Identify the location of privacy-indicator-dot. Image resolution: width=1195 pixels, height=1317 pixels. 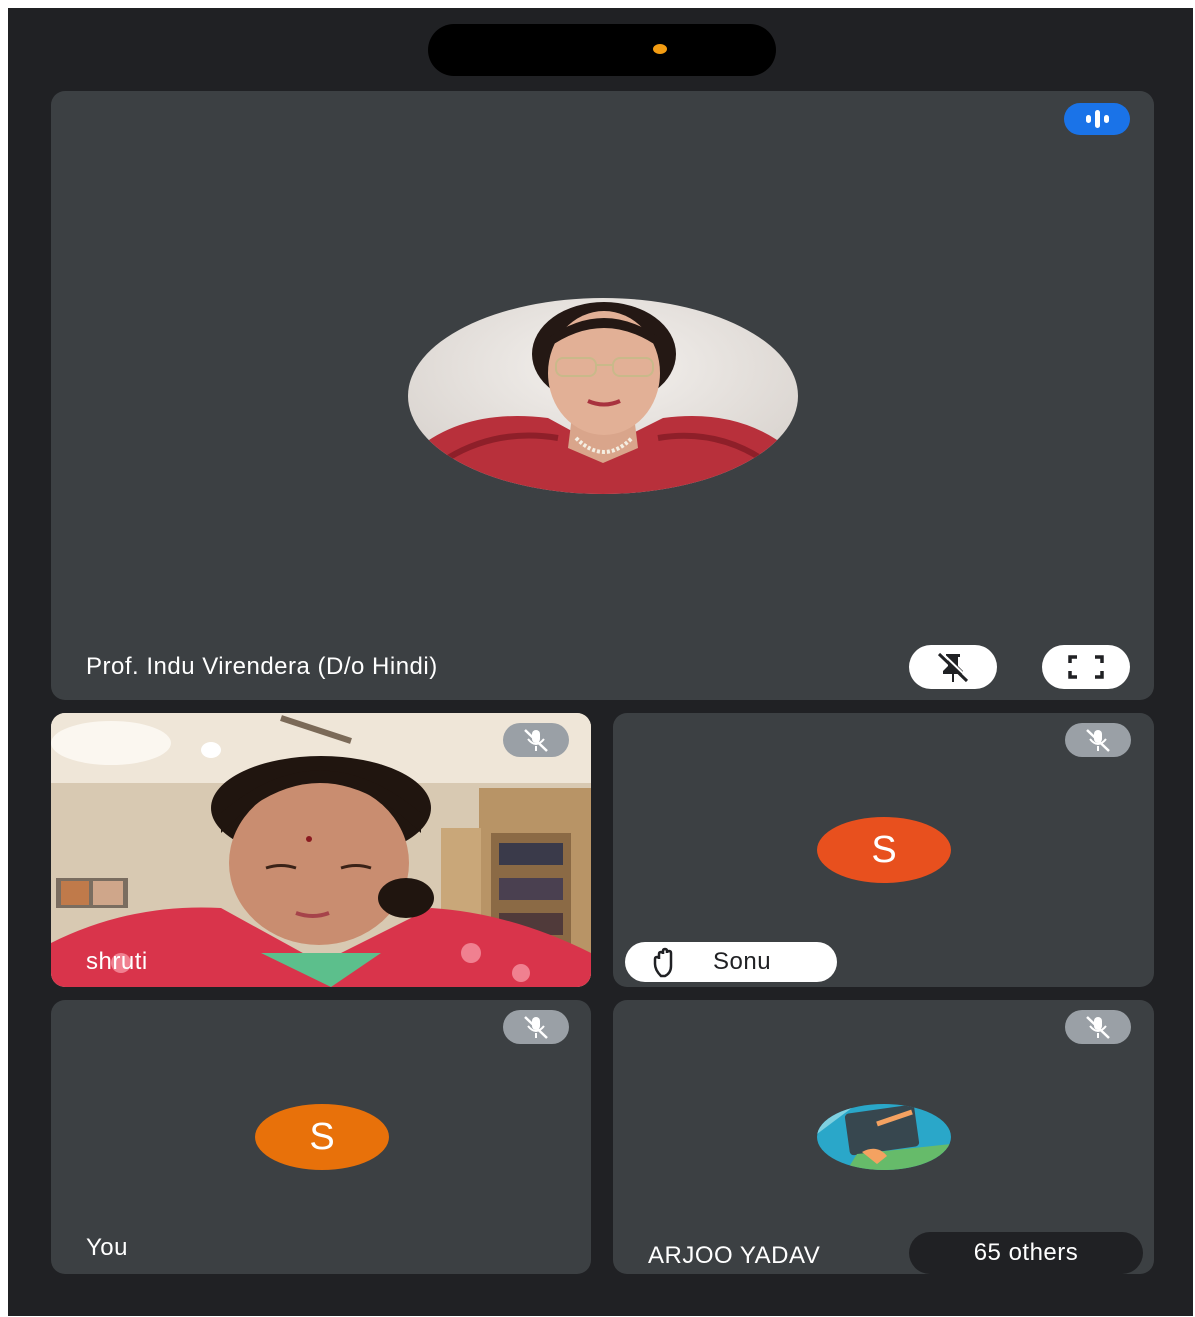
(660, 49).